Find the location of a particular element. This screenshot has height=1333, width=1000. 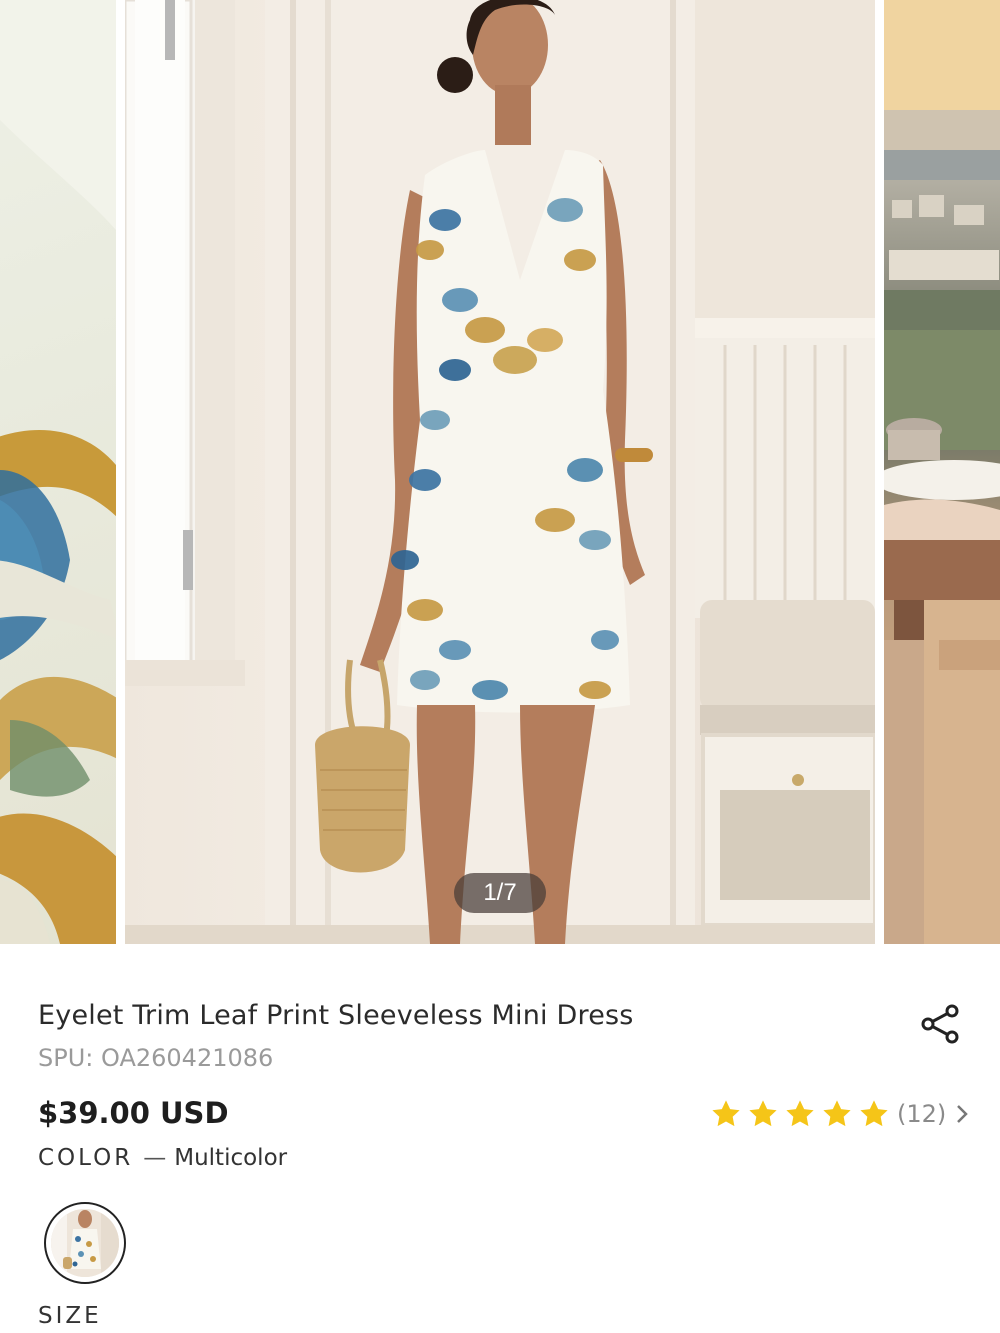

swatch-thumbnail is located at coordinates (85, 1243).